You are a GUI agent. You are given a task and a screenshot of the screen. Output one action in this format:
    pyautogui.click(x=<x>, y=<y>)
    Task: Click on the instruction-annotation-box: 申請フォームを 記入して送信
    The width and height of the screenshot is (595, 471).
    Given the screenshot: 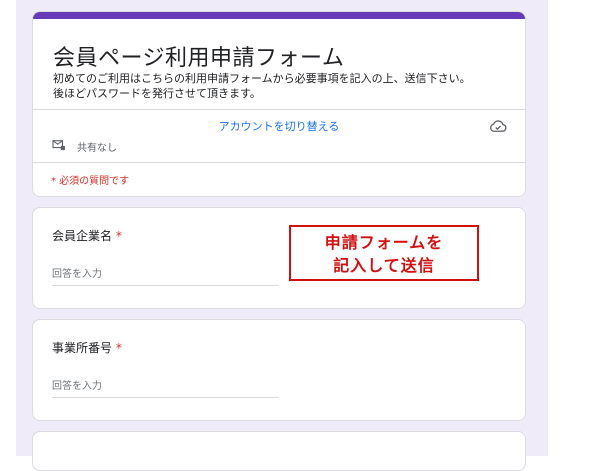 What is the action you would take?
    pyautogui.click(x=384, y=253)
    